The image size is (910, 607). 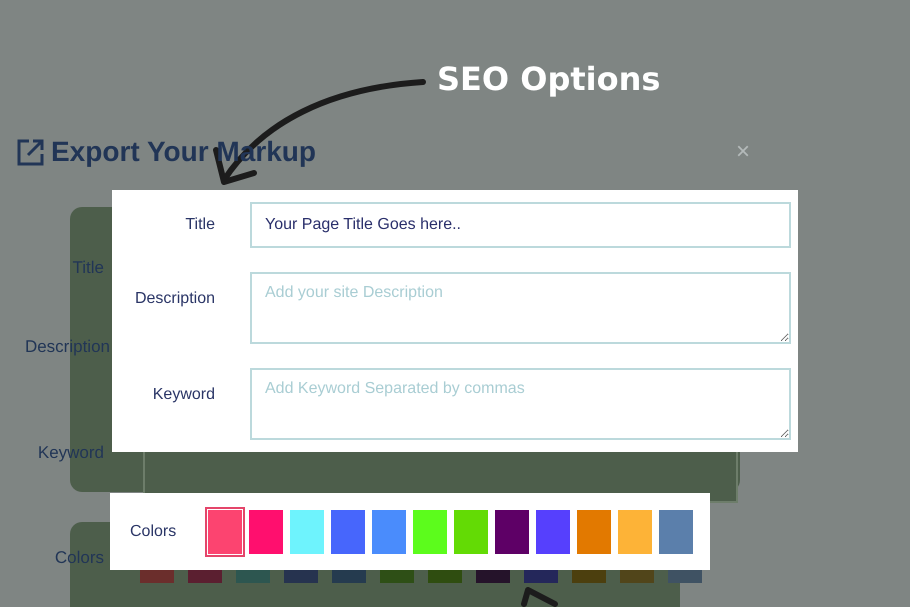 I want to click on annotation-heading: SEO Options, so click(x=548, y=79).